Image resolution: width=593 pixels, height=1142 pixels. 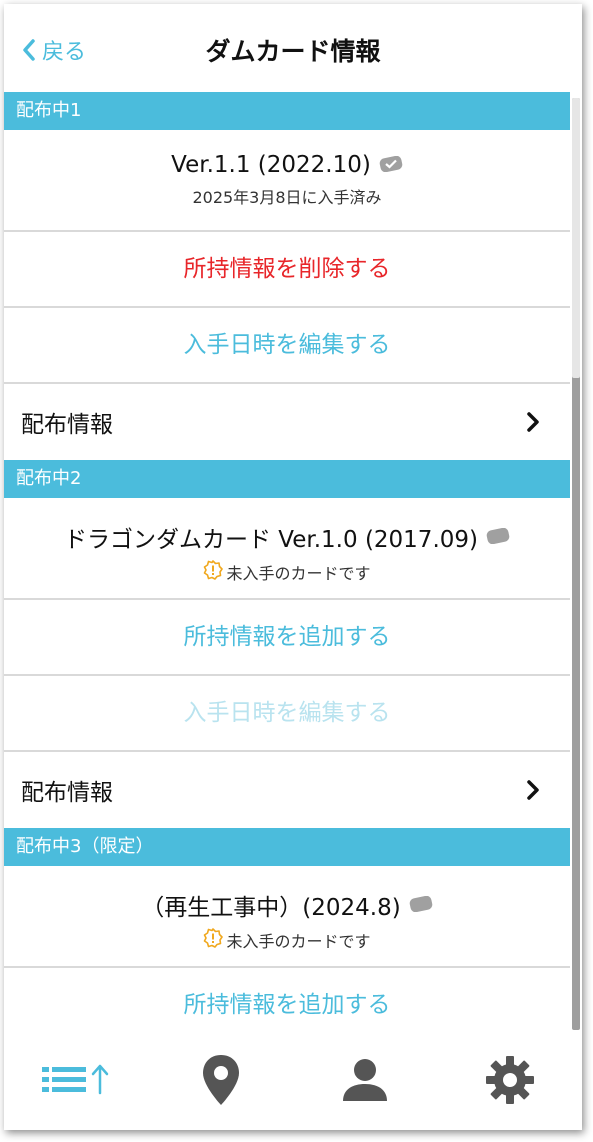 I want to click on user-icon, so click(x=365, y=1080).